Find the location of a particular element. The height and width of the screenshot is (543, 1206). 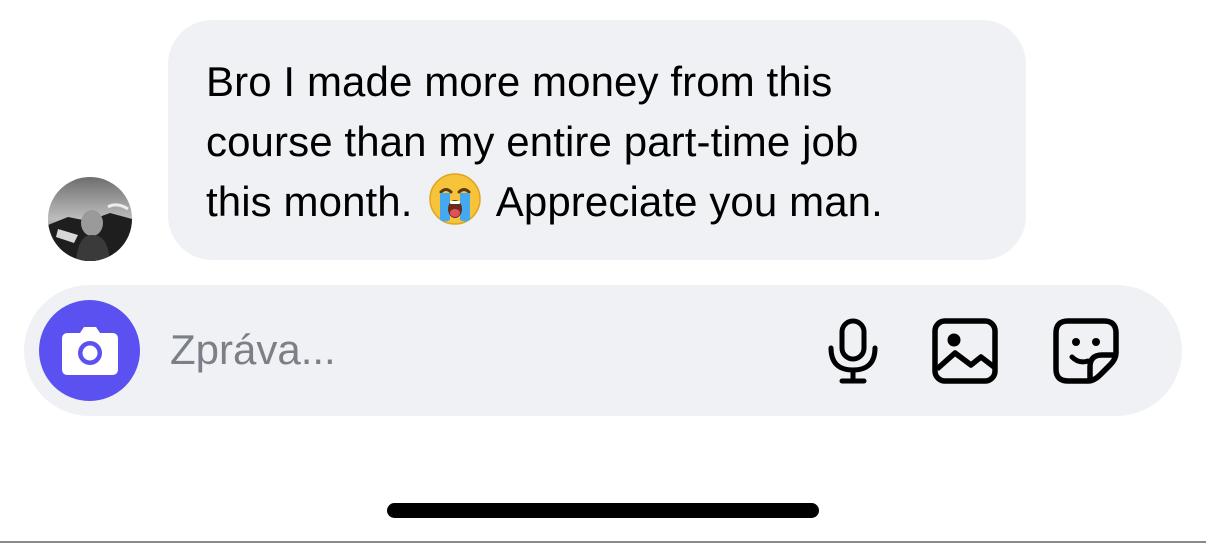

message-line-1: Bro I made more money from this is located at coordinates (519, 81).